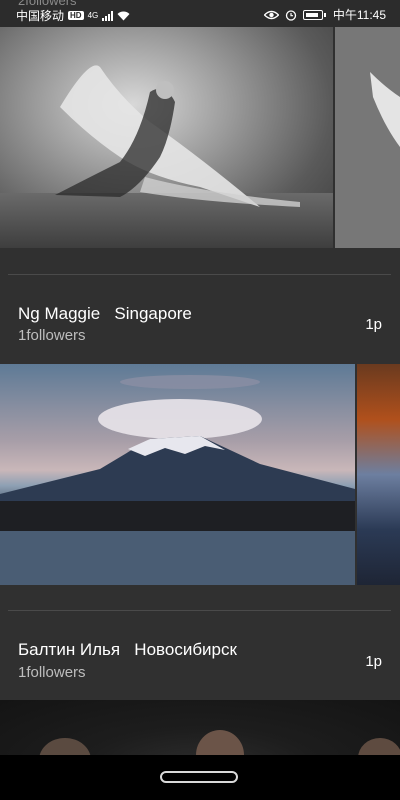 The width and height of the screenshot is (400, 800). Describe the element at coordinates (93, 15) in the screenshot. I see `network-type: 4G` at that location.